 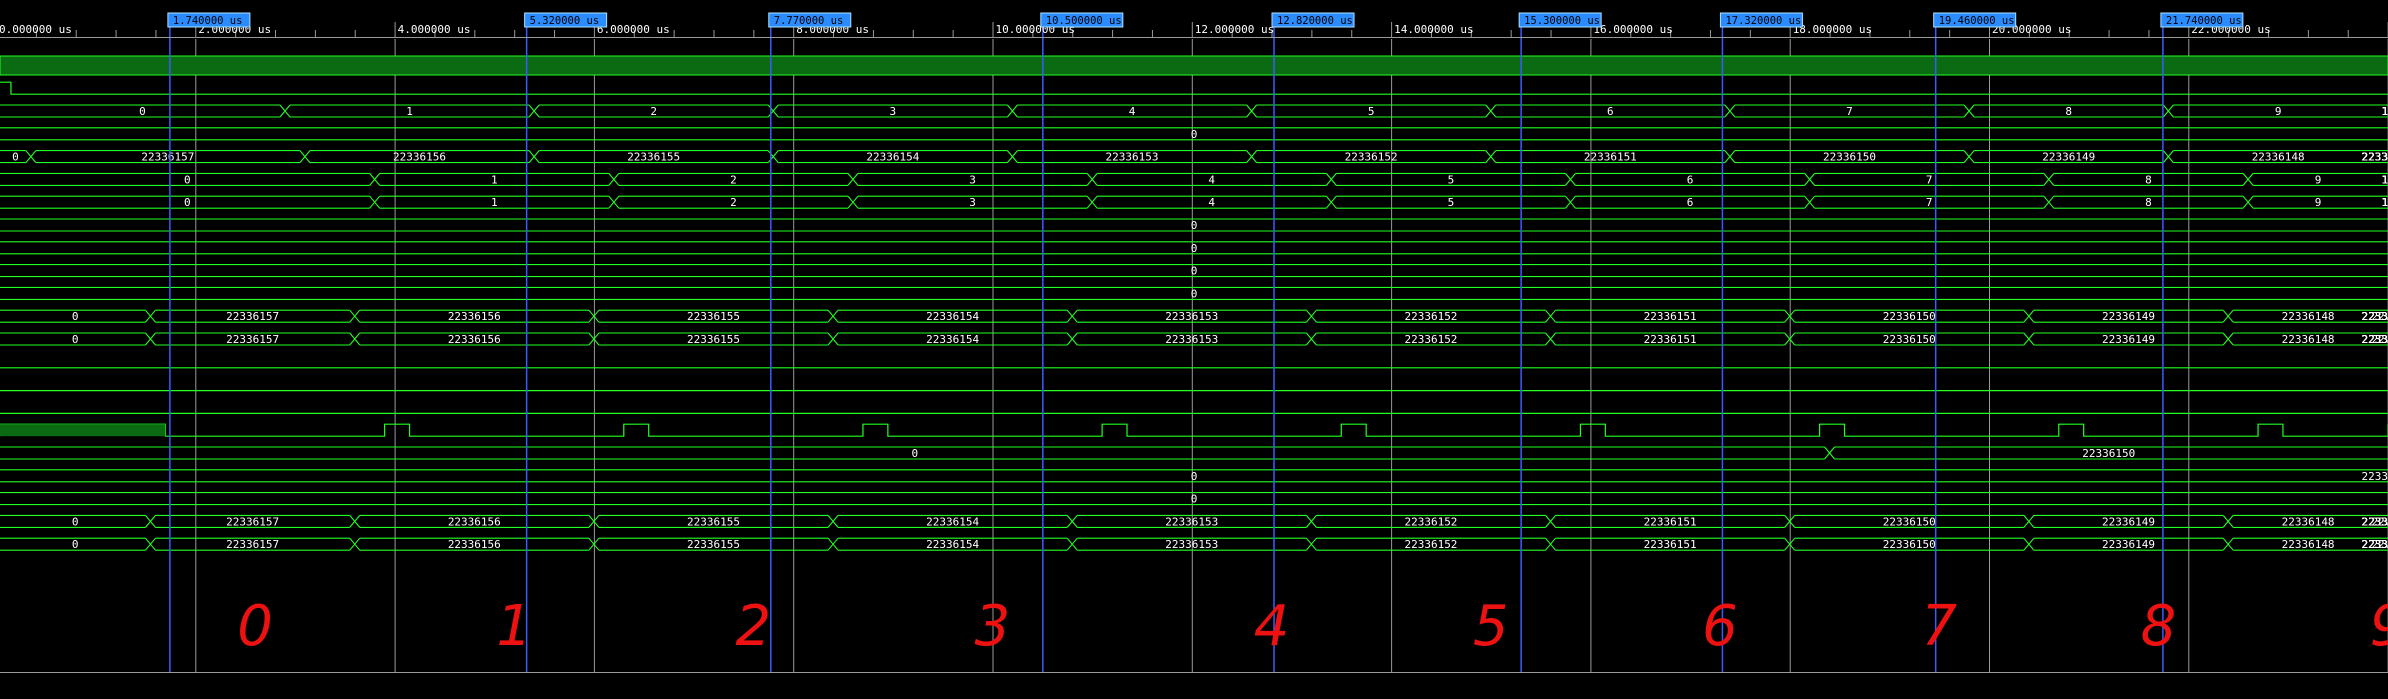 What do you see at coordinates (434, 29) in the screenshot?
I see `ruler-tick-label: 4.000000 us` at bounding box center [434, 29].